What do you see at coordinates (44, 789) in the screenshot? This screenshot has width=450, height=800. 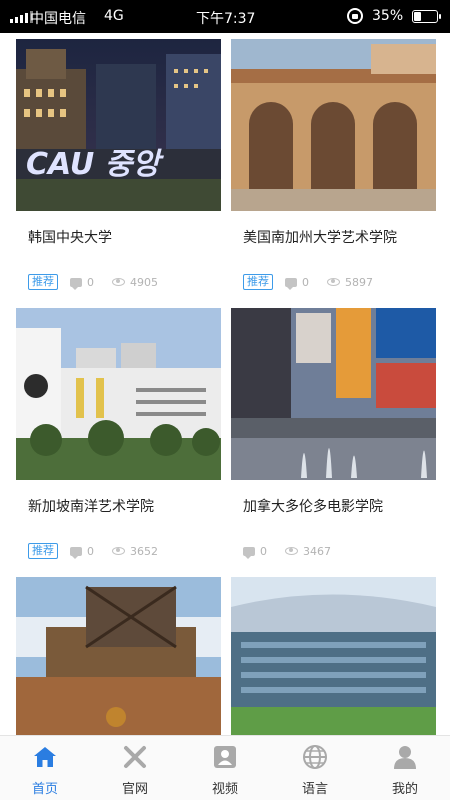 I see `tab-label: 首页` at bounding box center [44, 789].